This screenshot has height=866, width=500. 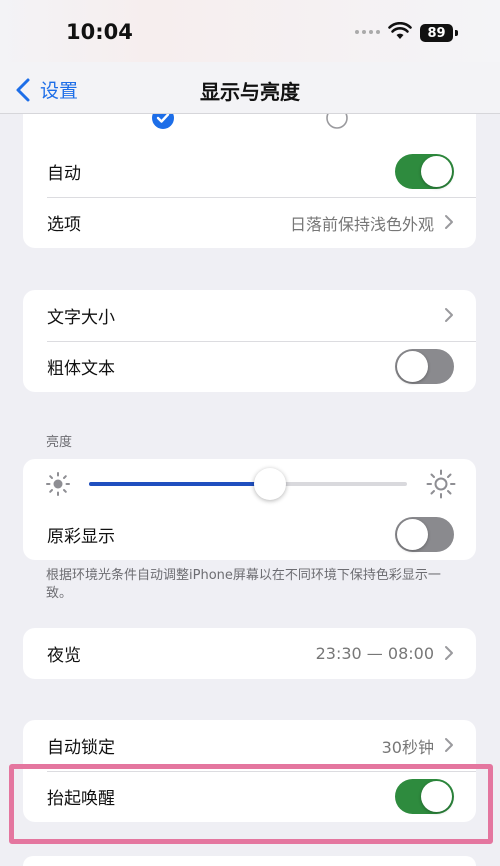 I want to click on wifi-icon, so click(x=400, y=30).